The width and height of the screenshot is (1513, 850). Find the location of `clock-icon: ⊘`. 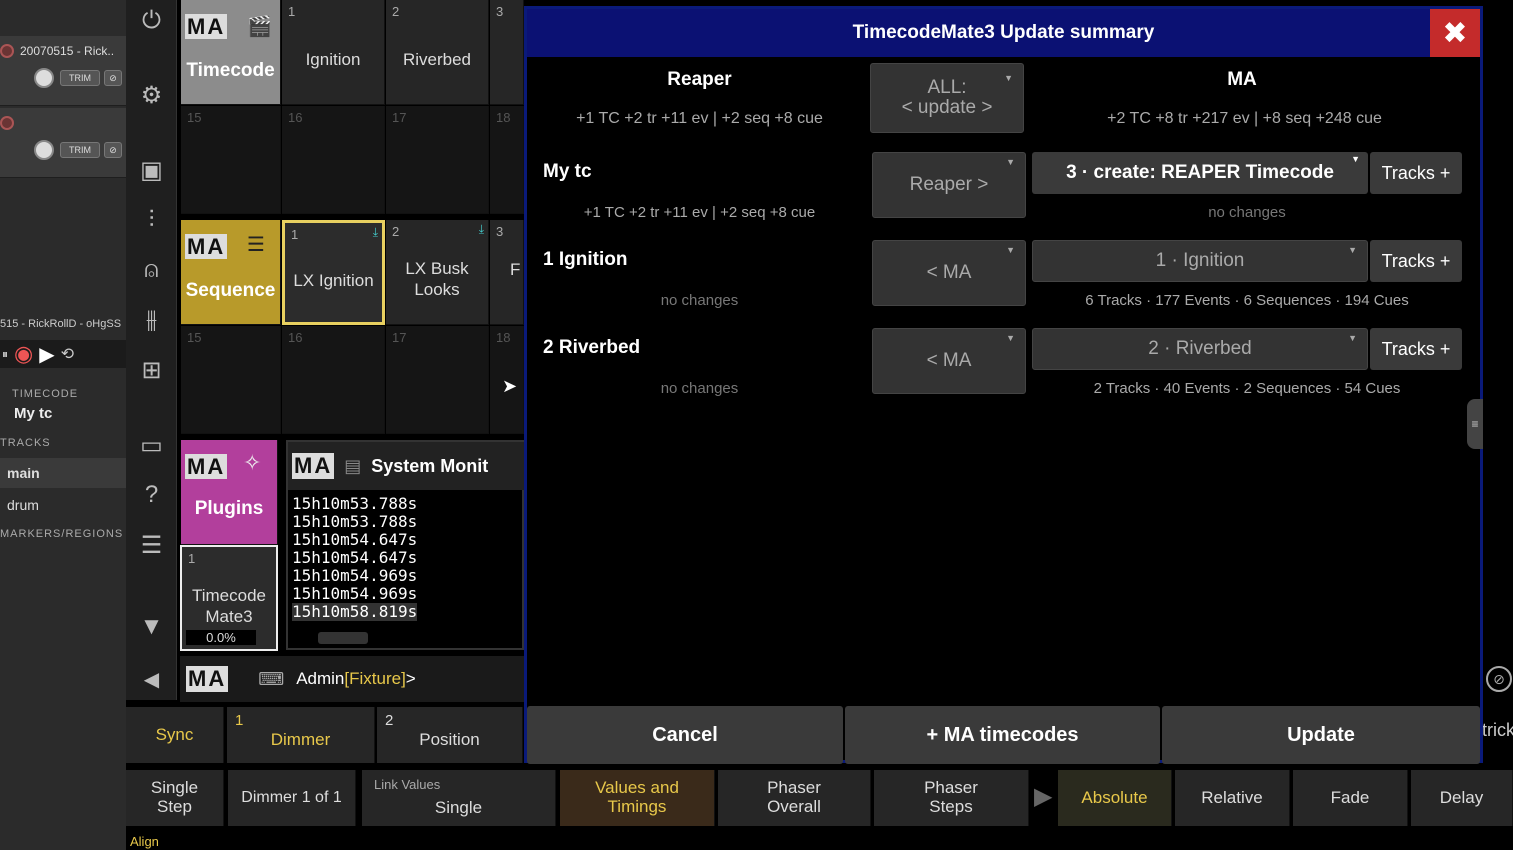

clock-icon: ⊘ is located at coordinates (1499, 679).